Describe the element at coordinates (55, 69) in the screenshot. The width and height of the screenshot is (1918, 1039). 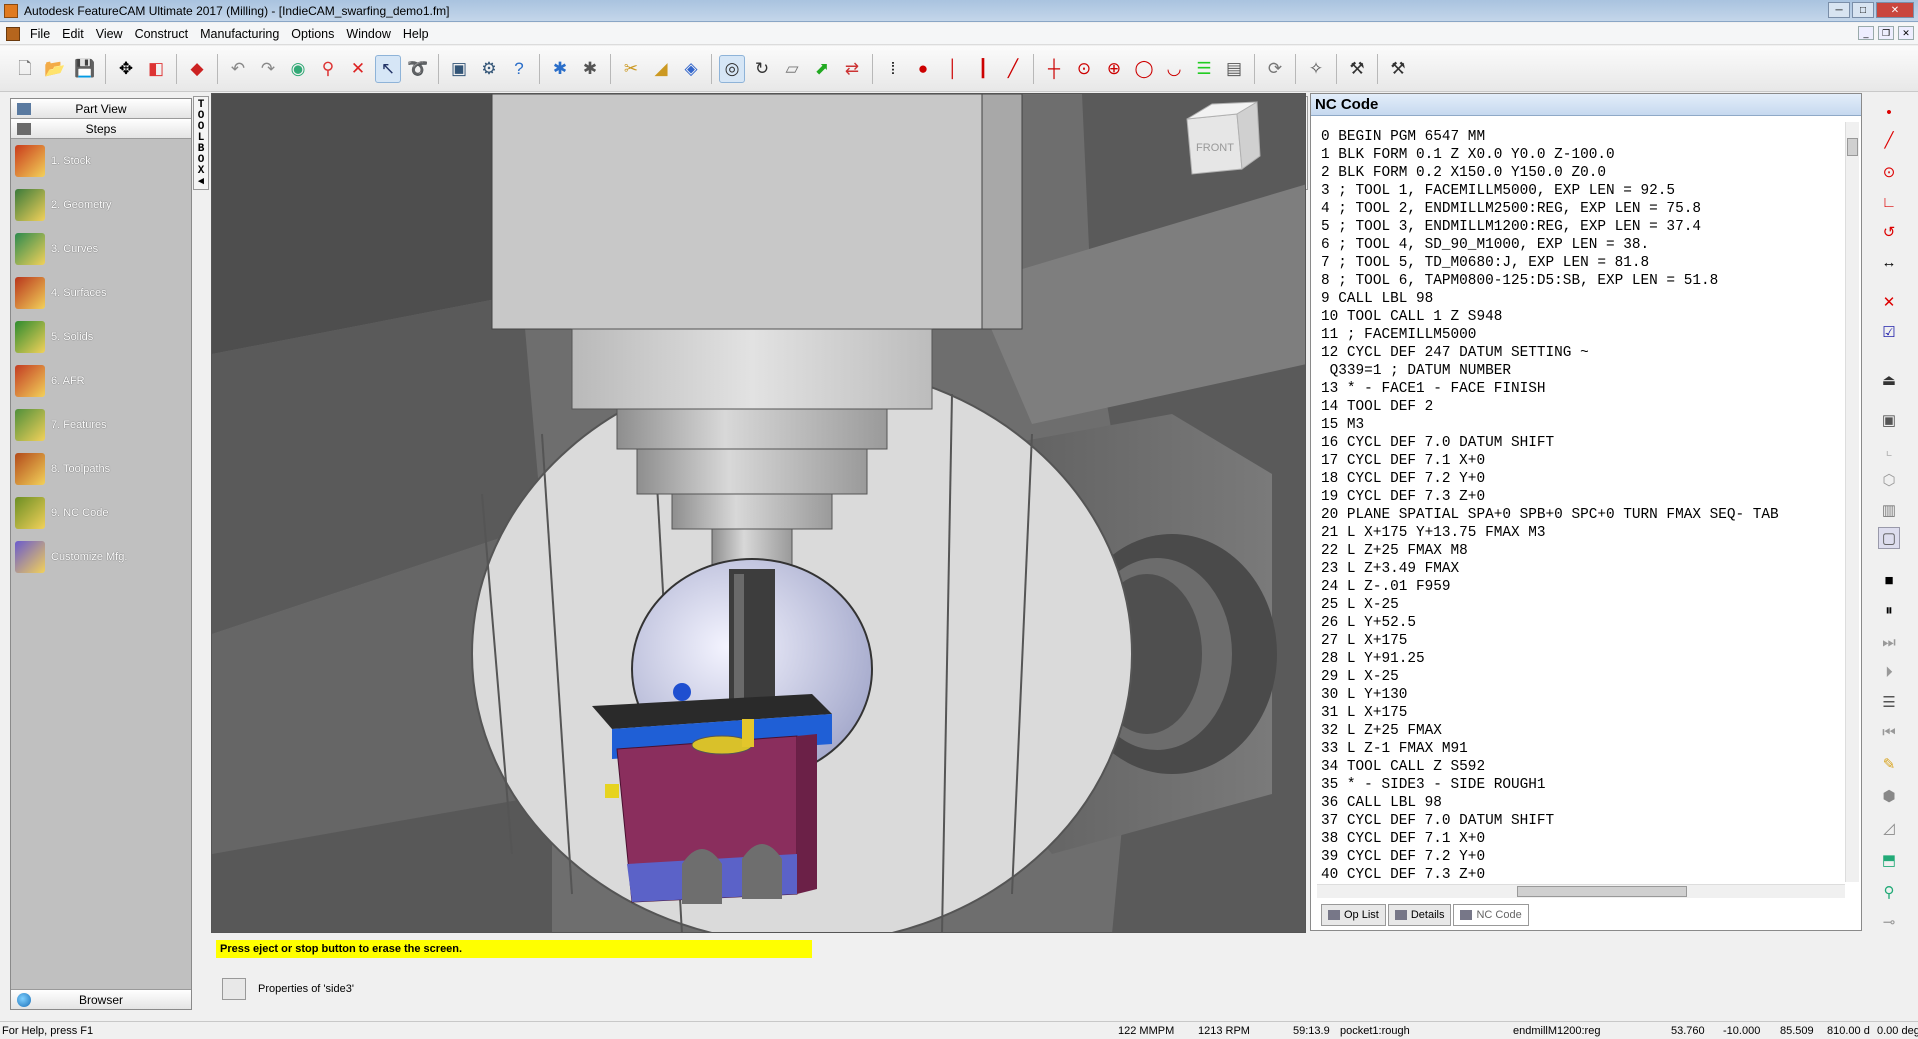
I see `open-folder-icon: 📂` at that location.